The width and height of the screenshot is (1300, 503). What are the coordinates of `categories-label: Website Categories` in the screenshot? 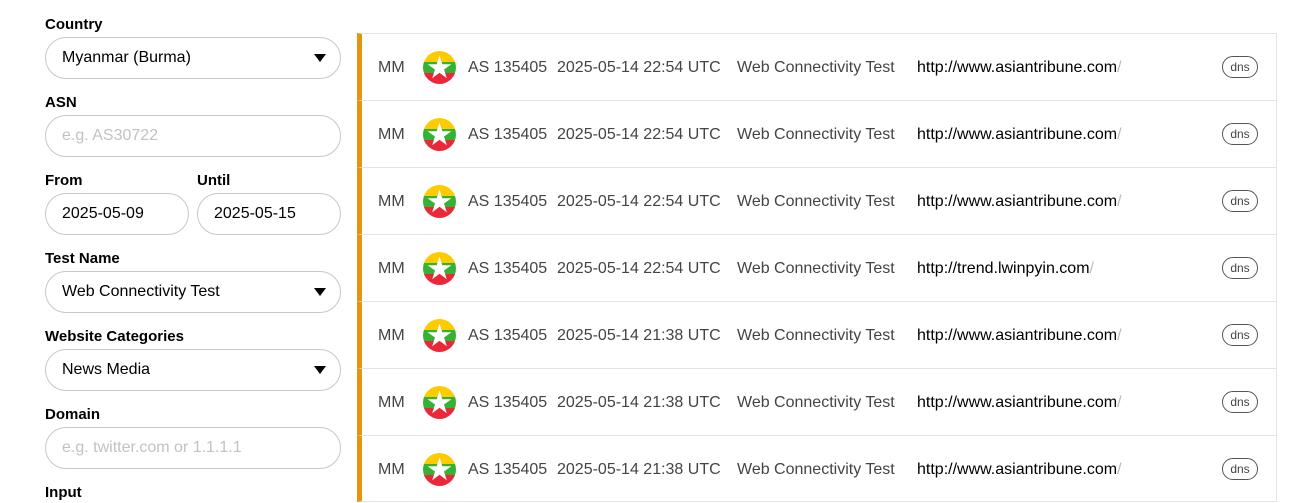 It's located at (114, 336).